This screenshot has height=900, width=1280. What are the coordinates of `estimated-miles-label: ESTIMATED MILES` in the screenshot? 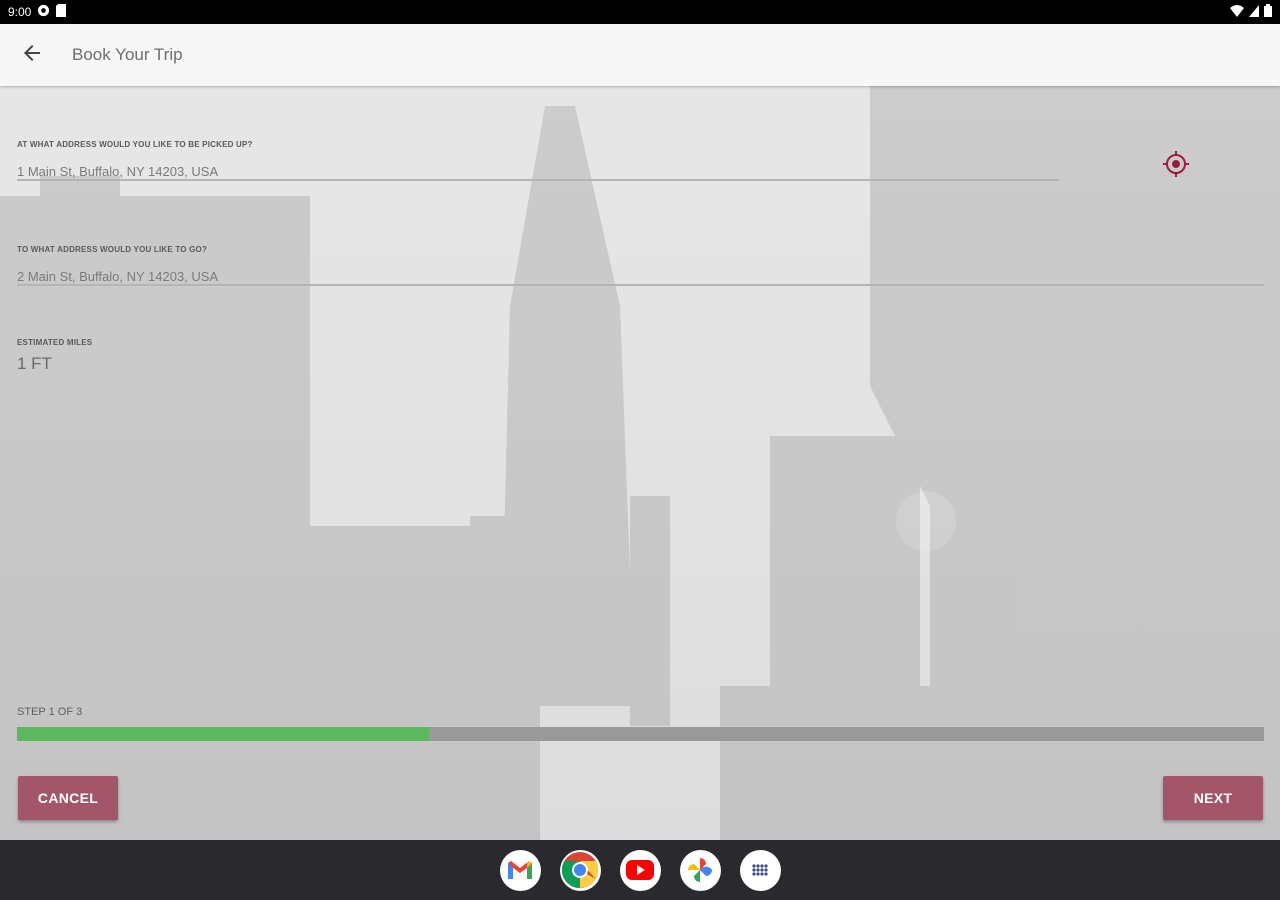 It's located at (55, 342).